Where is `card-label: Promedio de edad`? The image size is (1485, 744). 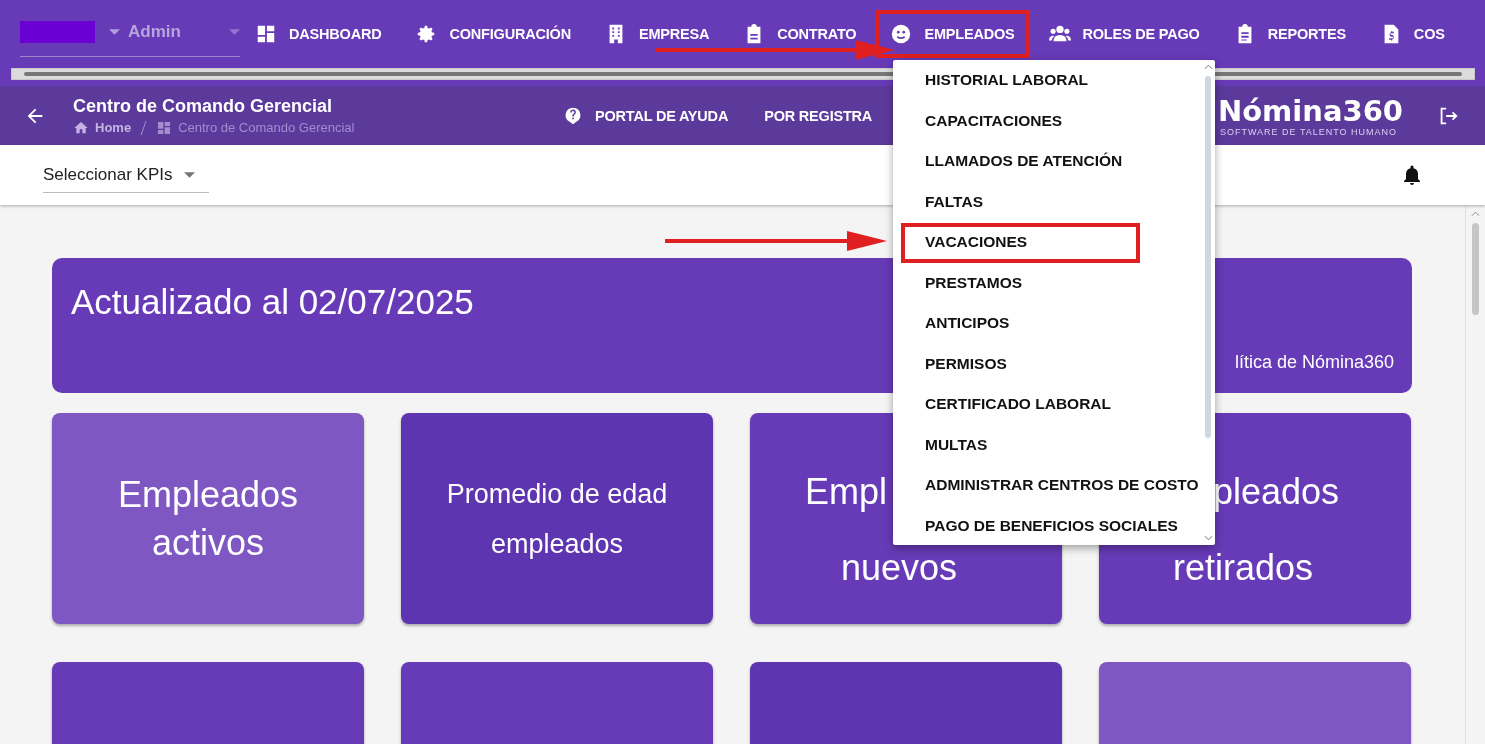
card-label: Promedio de edad is located at coordinates (557, 494).